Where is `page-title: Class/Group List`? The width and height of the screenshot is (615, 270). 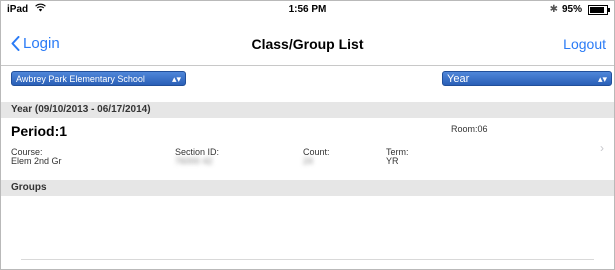
page-title: Class/Group List is located at coordinates (307, 44).